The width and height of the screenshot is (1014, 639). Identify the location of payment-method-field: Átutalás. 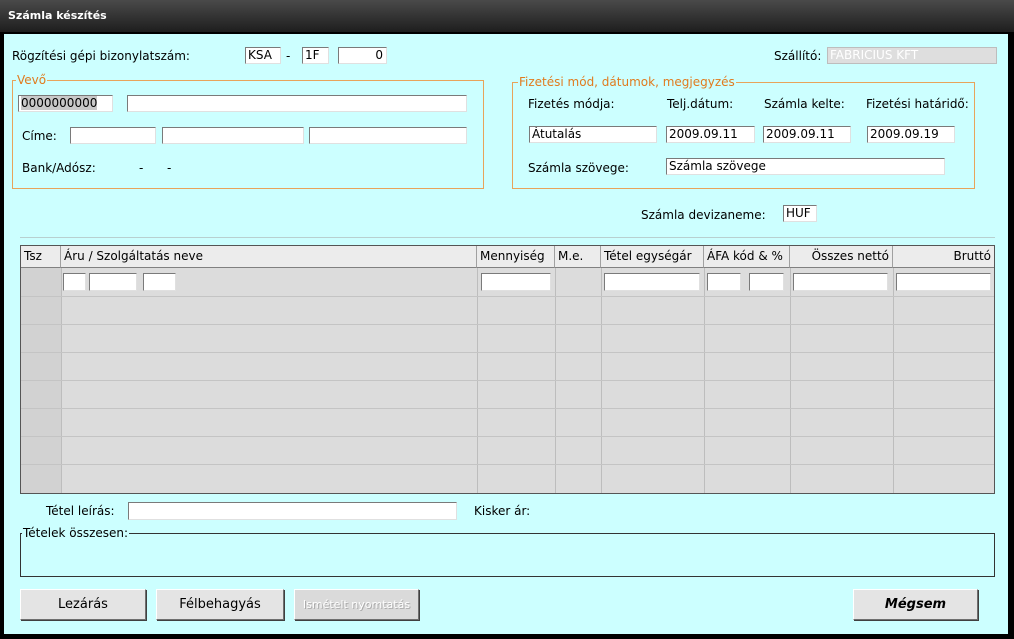
(593, 134).